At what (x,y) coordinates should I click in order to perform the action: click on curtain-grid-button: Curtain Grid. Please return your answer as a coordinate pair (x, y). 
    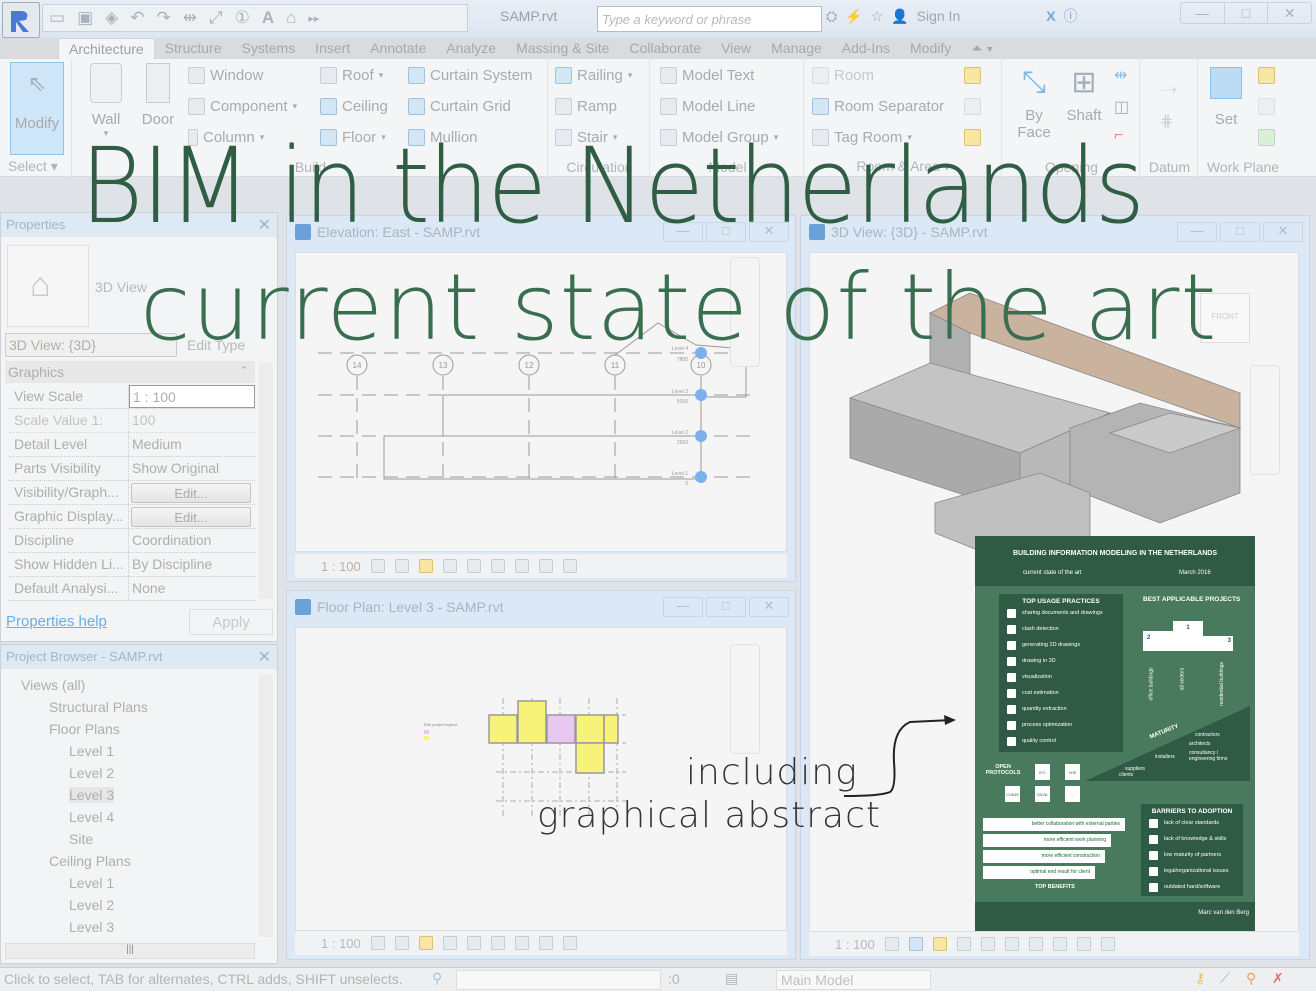
    Looking at the image, I should click on (459, 106).